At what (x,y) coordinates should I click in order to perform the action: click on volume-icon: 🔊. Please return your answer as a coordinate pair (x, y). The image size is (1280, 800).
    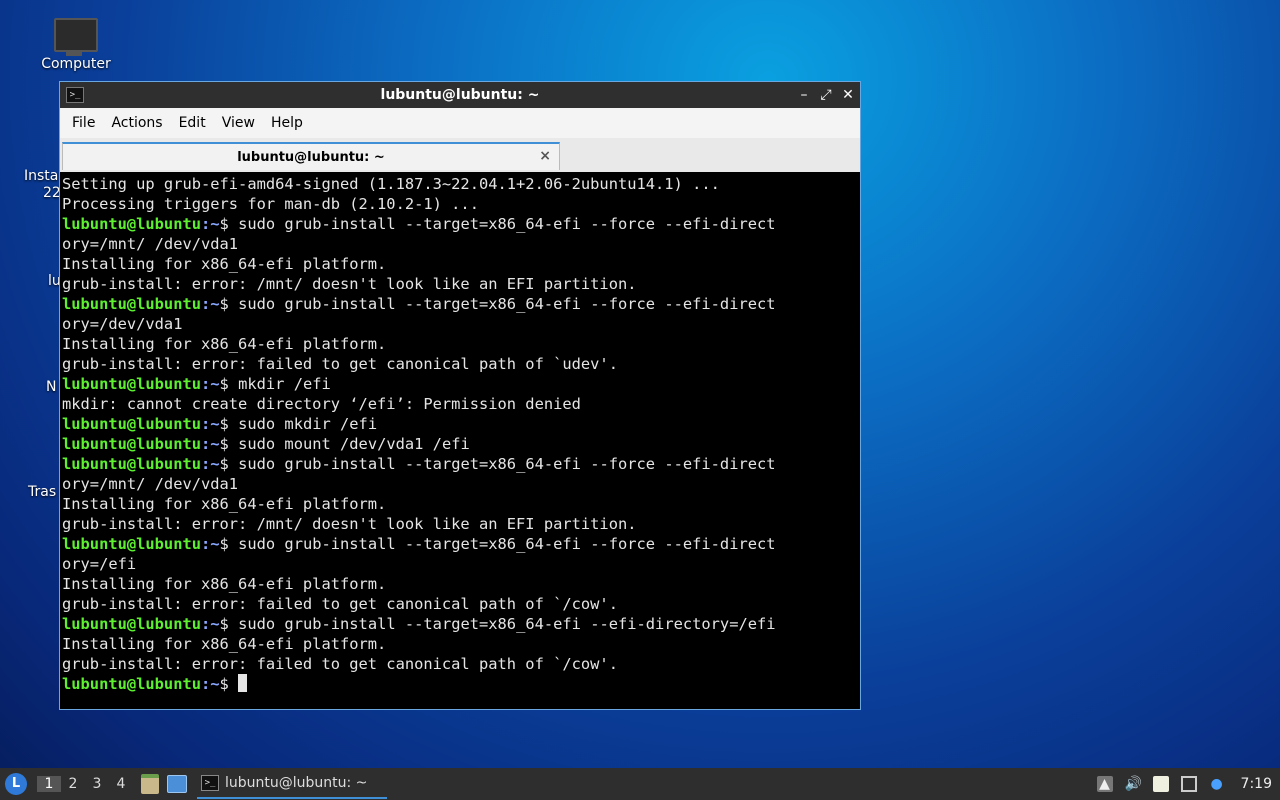
    Looking at the image, I should click on (1133, 784).